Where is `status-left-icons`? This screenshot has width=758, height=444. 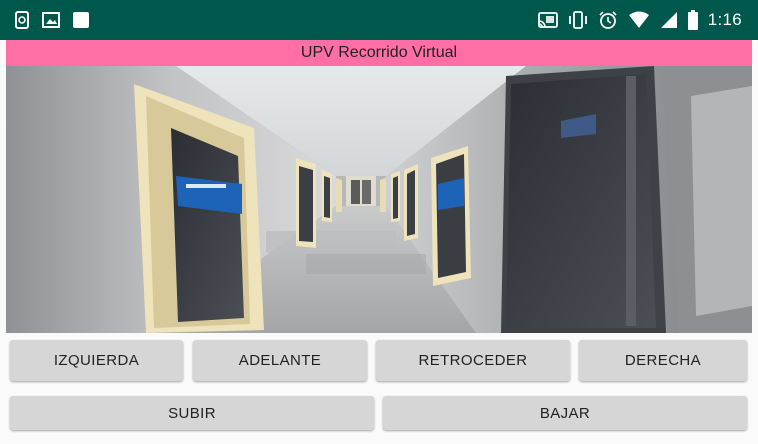 status-left-icons is located at coordinates (52, 20).